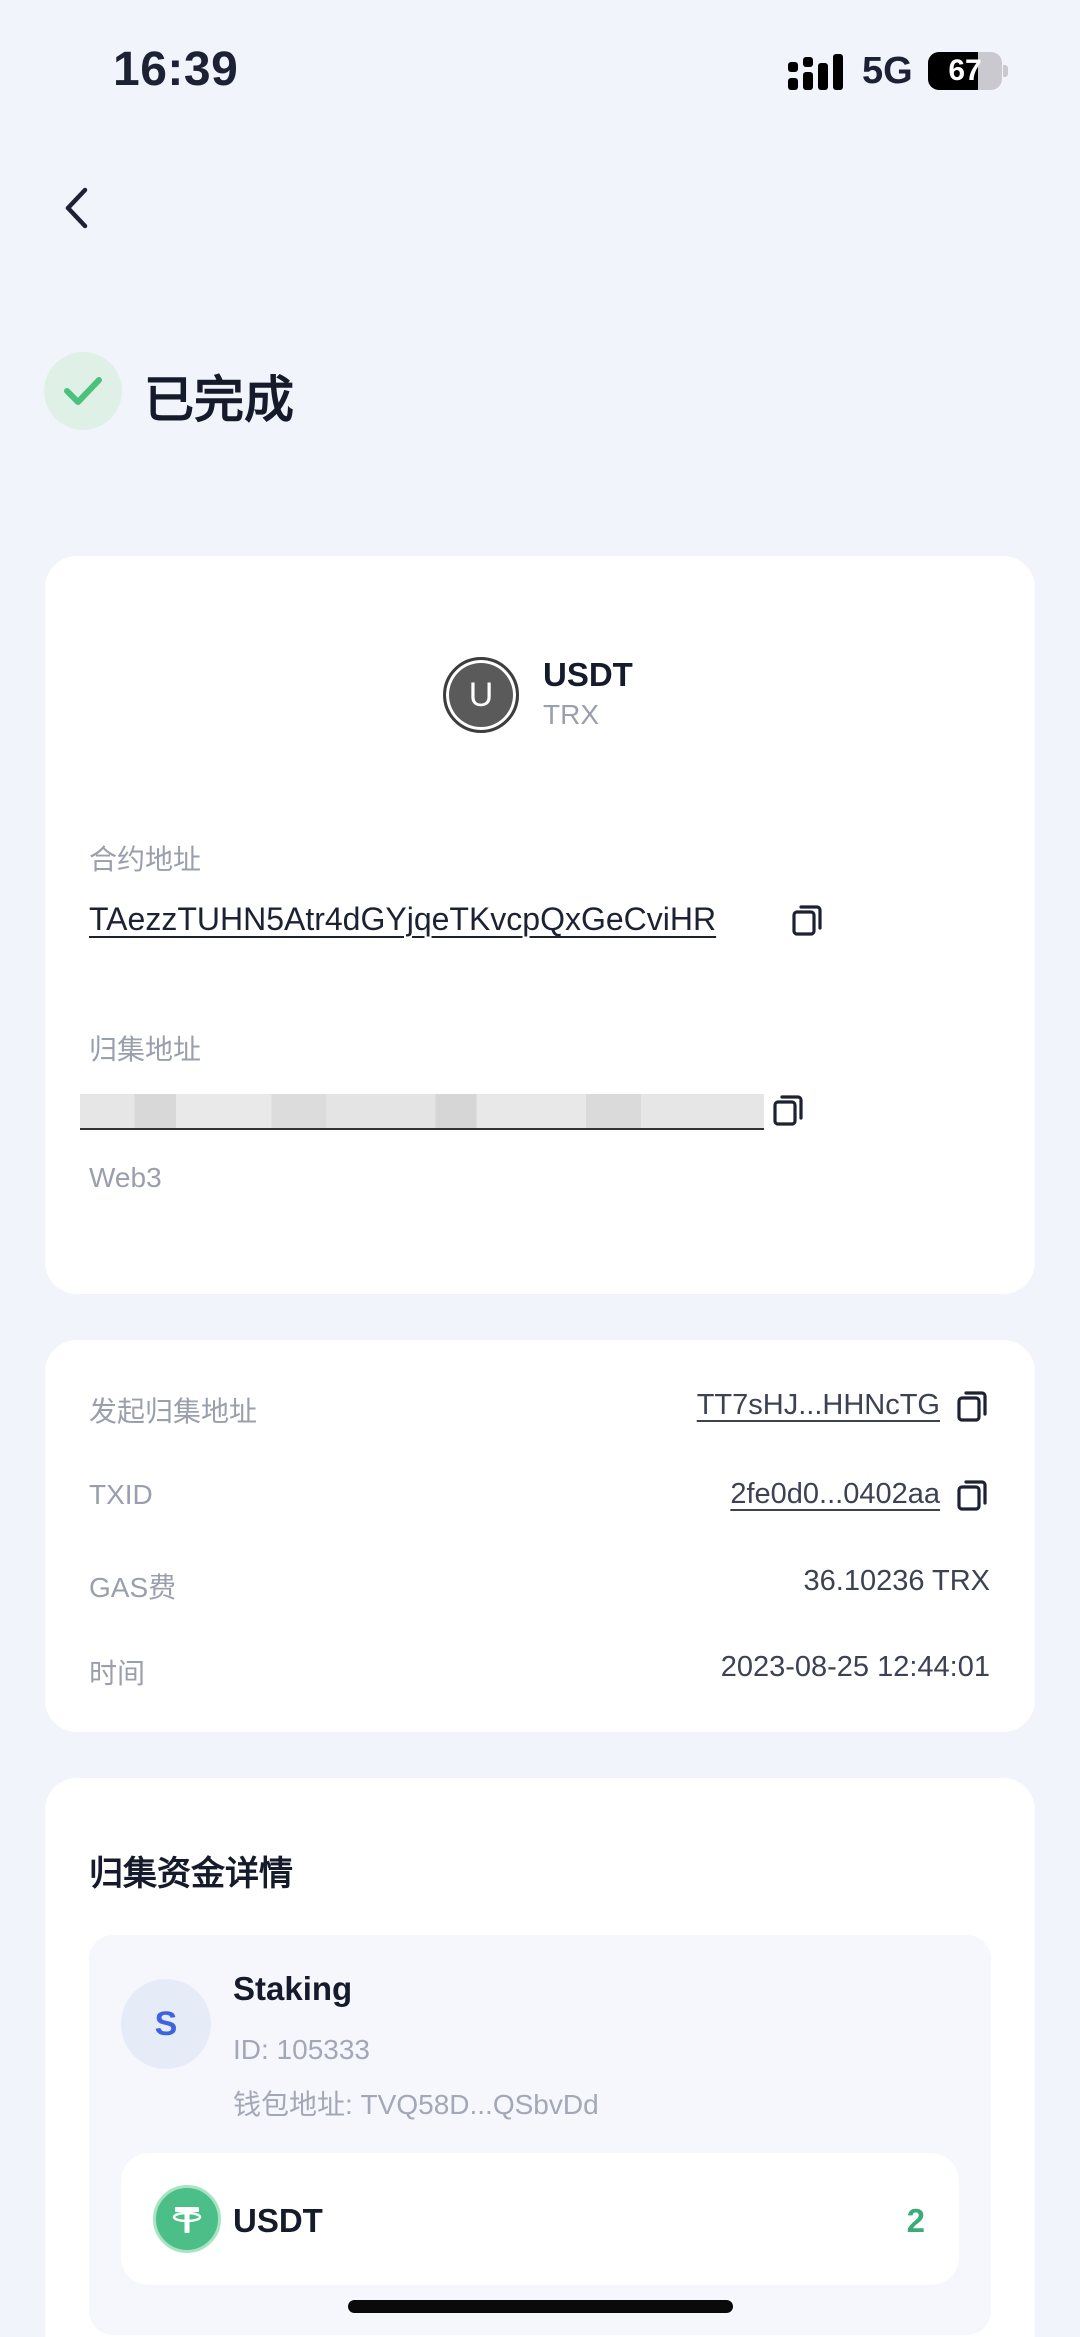  I want to click on chevron-left-icon, so click(76, 208).